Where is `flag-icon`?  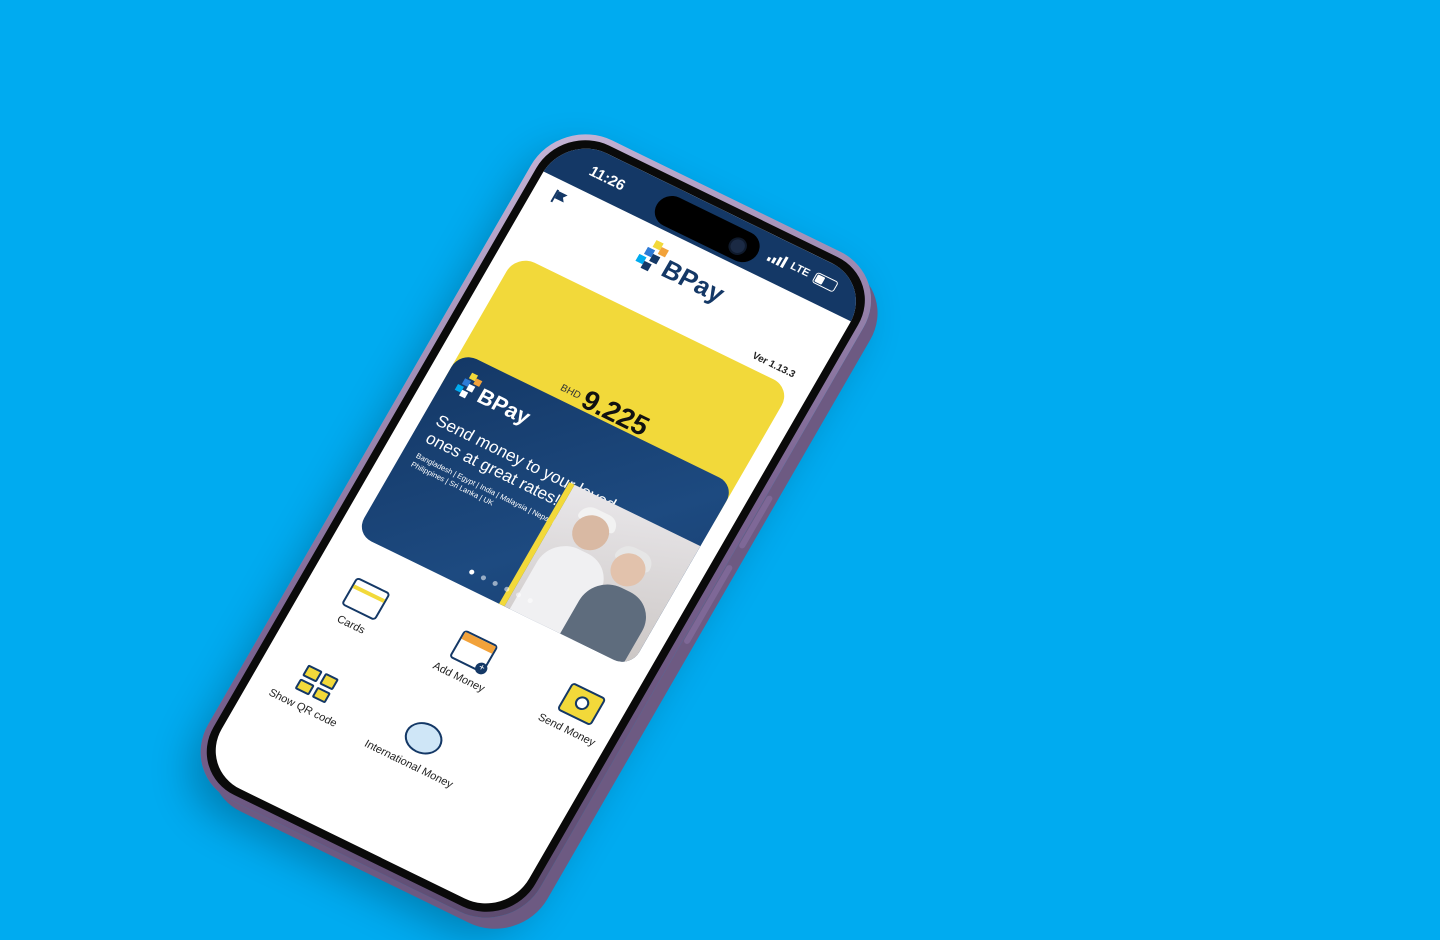 flag-icon is located at coordinates (559, 198).